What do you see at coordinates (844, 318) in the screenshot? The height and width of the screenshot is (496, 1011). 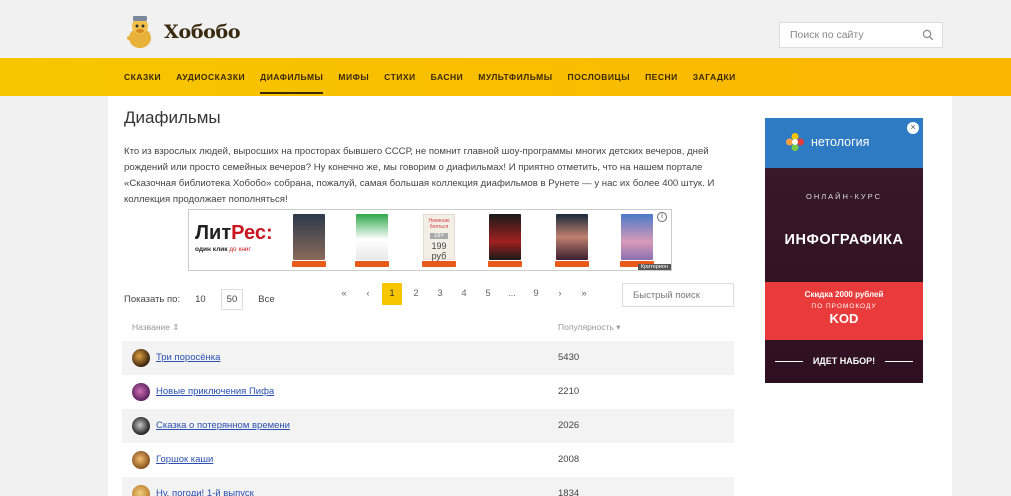 I see `ad-promo-code: KOD` at bounding box center [844, 318].